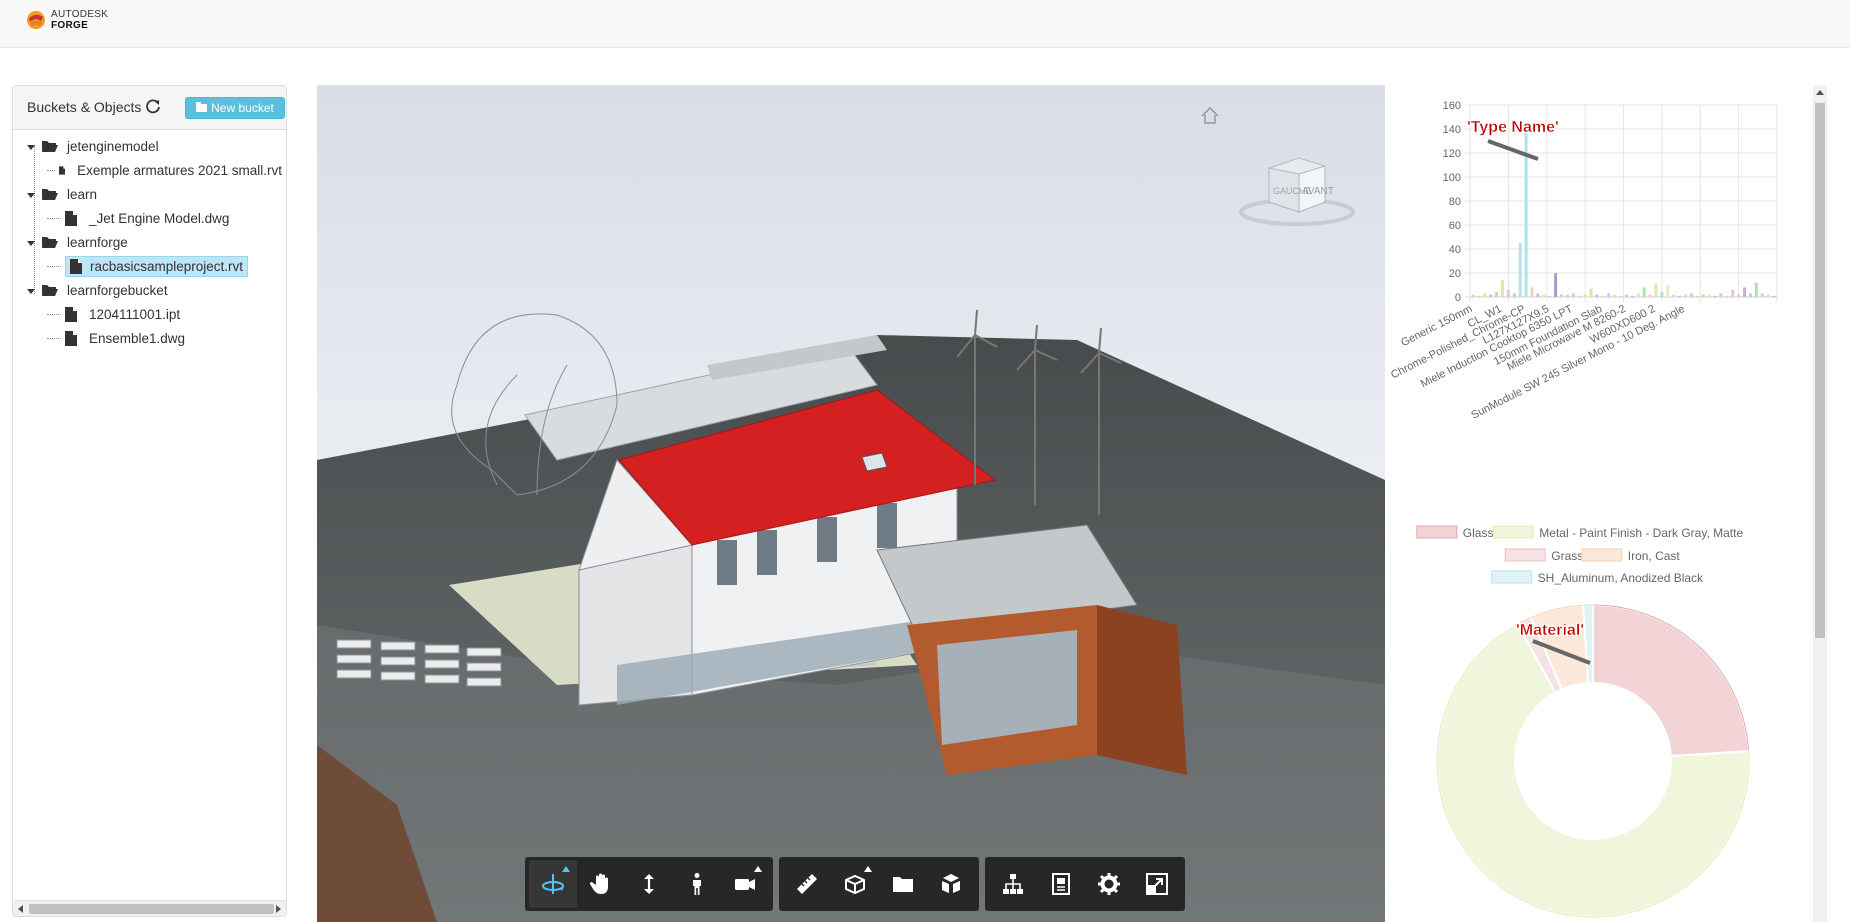 The width and height of the screenshot is (1850, 922). What do you see at coordinates (553, 884) in the screenshot?
I see `orbit-button` at bounding box center [553, 884].